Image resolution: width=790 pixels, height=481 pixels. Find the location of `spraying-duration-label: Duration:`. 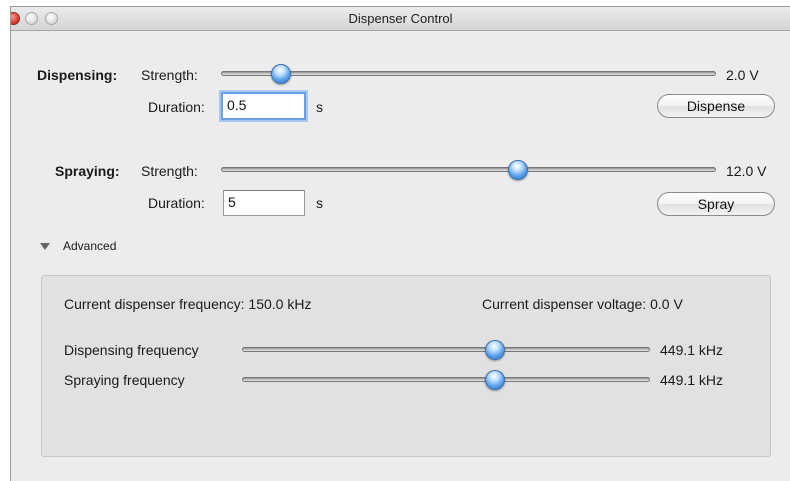

spraying-duration-label: Duration: is located at coordinates (176, 203).